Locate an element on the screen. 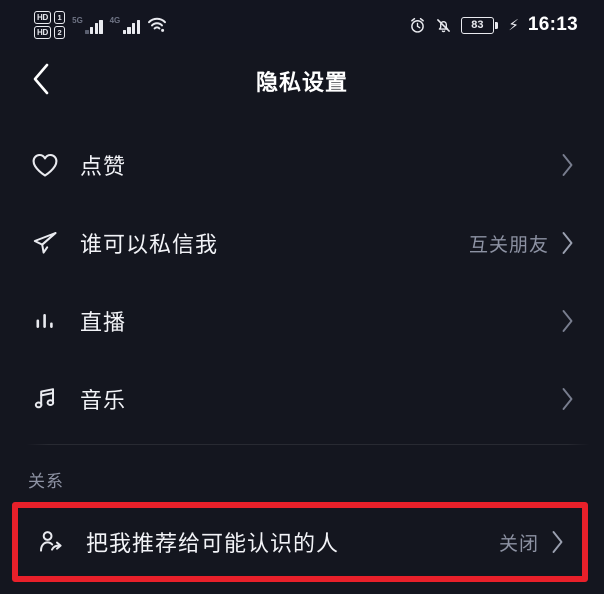 Image resolution: width=604 pixels, height=594 pixels. back-button is located at coordinates (41, 81).